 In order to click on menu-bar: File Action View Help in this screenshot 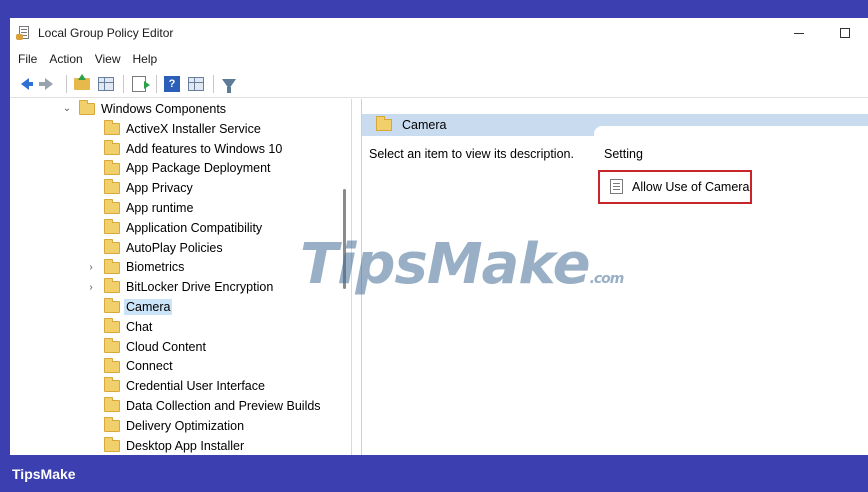, I will do `click(439, 59)`.